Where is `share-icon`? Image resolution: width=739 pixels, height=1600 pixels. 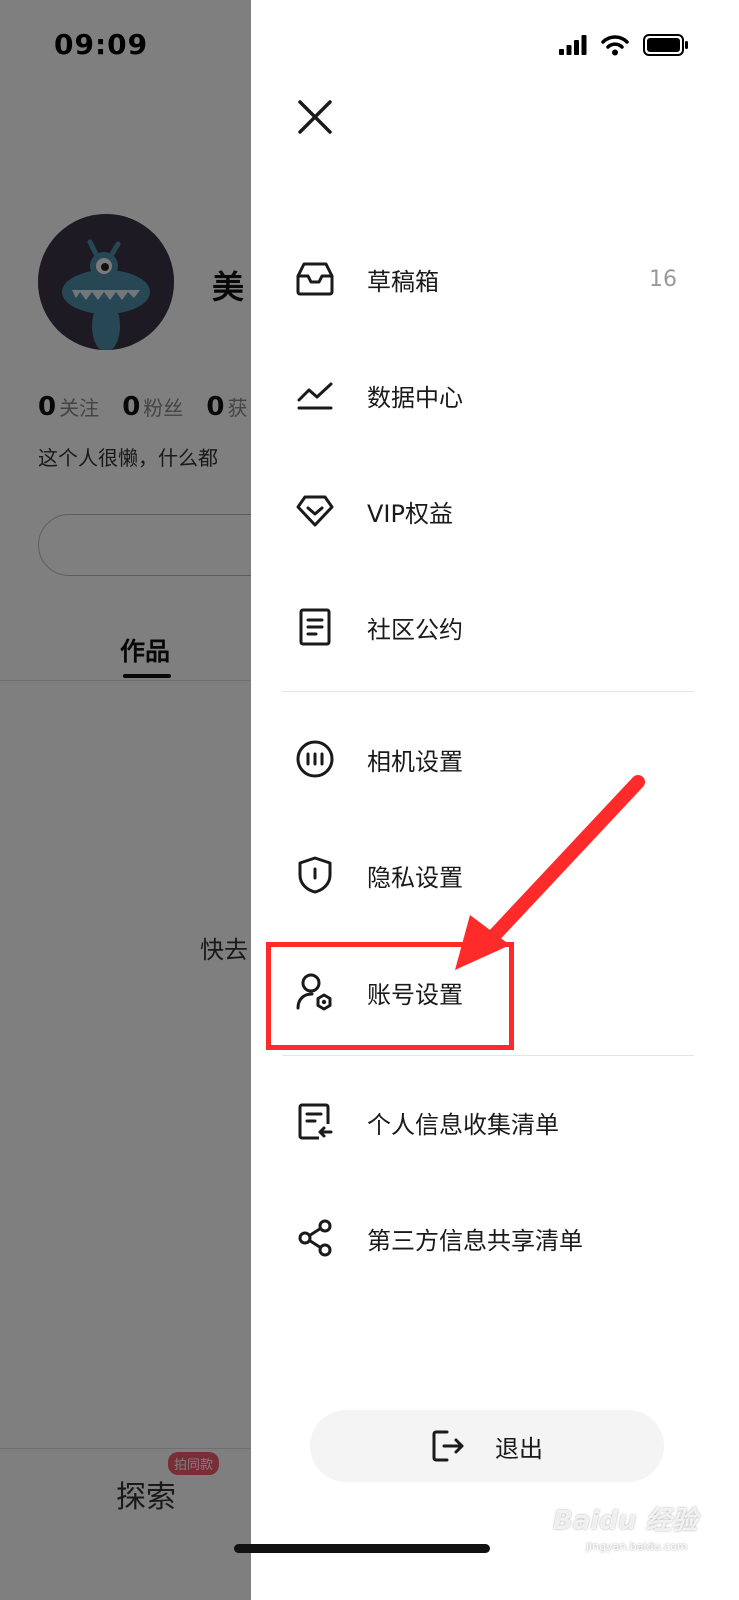
share-icon is located at coordinates (315, 1238).